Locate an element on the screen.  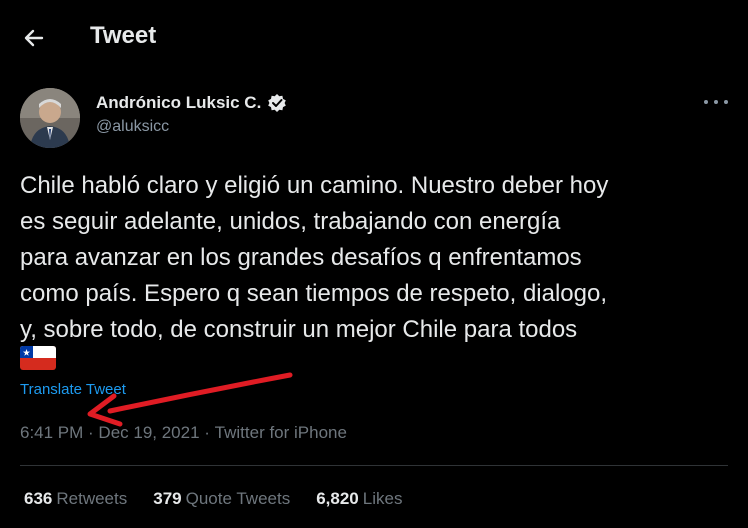
page-title: Tweet is located at coordinates (123, 35).